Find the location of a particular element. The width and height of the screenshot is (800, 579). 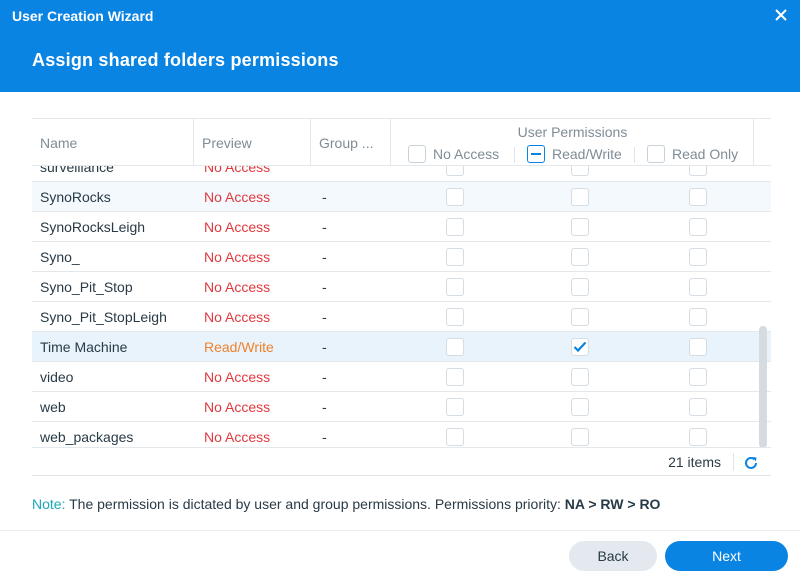

row-name: Syno_Pit_Stop is located at coordinates (86, 286).